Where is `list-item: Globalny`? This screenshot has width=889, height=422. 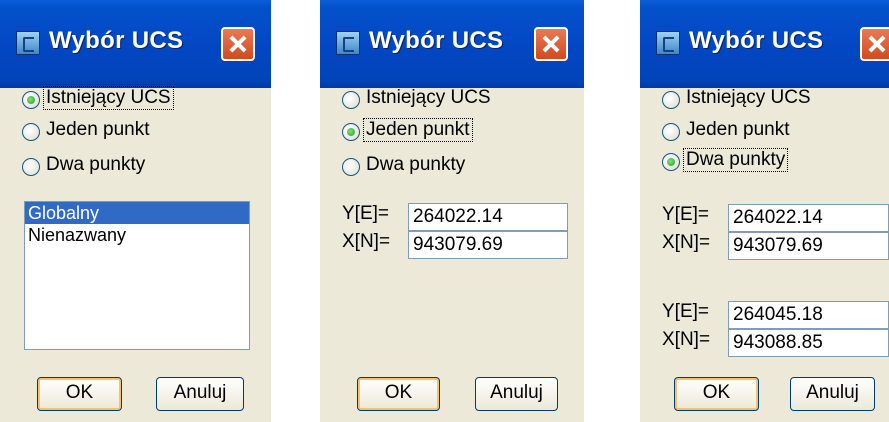 list-item: Globalny is located at coordinates (137, 213).